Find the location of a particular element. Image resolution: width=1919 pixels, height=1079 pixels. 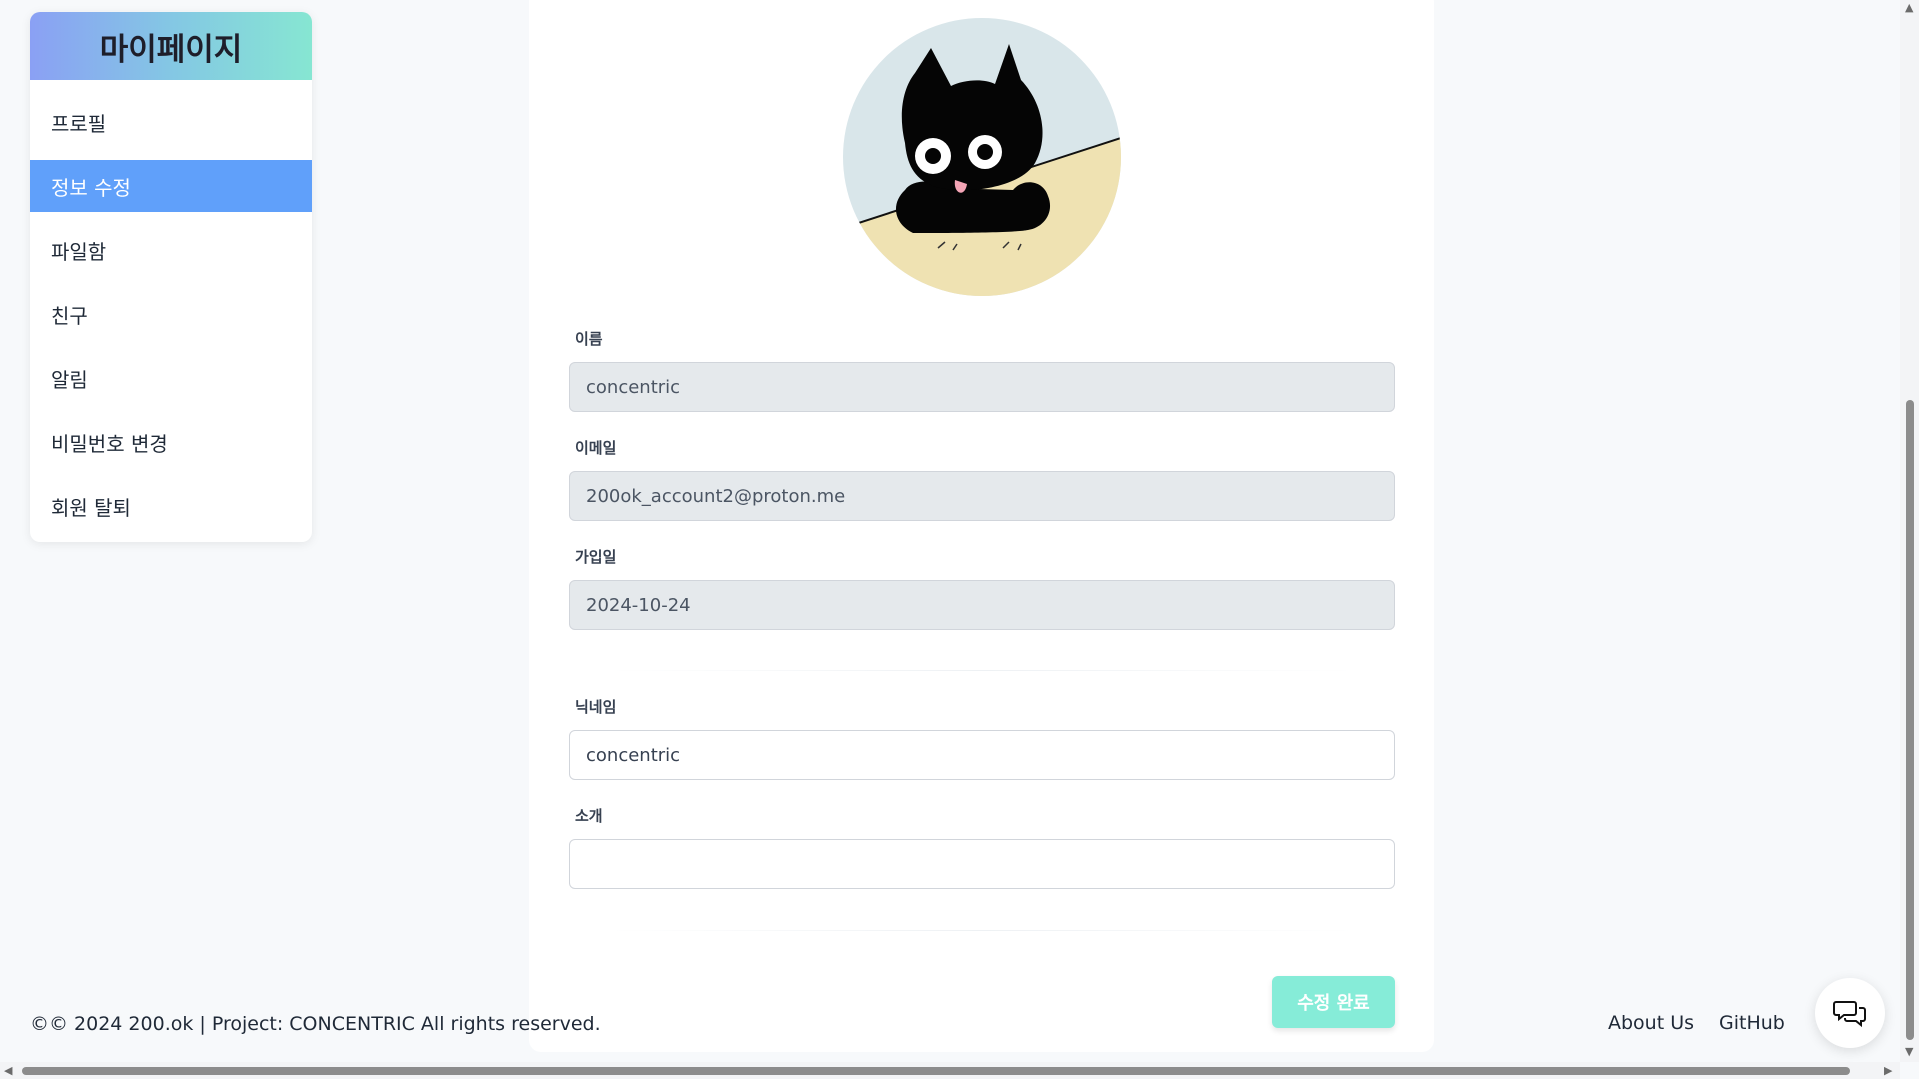

chat-button is located at coordinates (1850, 1013).